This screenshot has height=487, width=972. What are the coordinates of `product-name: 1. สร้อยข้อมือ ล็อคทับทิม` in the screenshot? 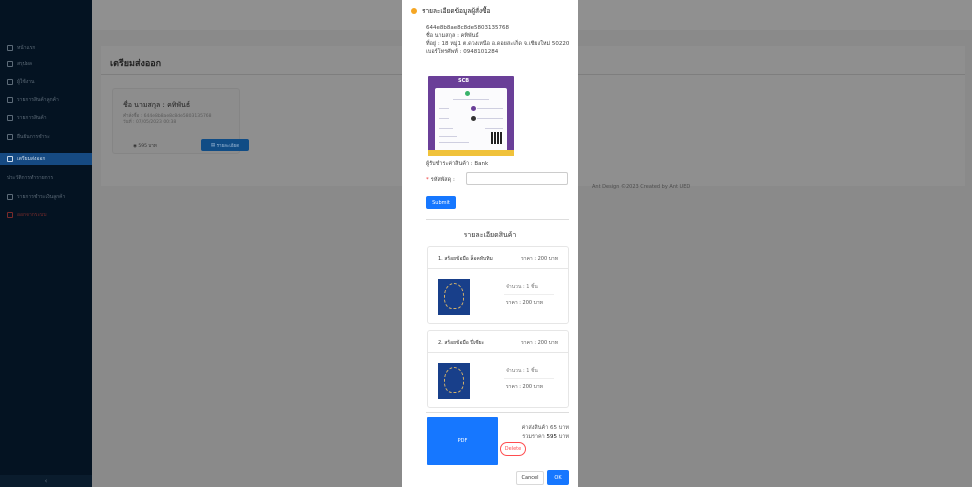 It's located at (465, 259).